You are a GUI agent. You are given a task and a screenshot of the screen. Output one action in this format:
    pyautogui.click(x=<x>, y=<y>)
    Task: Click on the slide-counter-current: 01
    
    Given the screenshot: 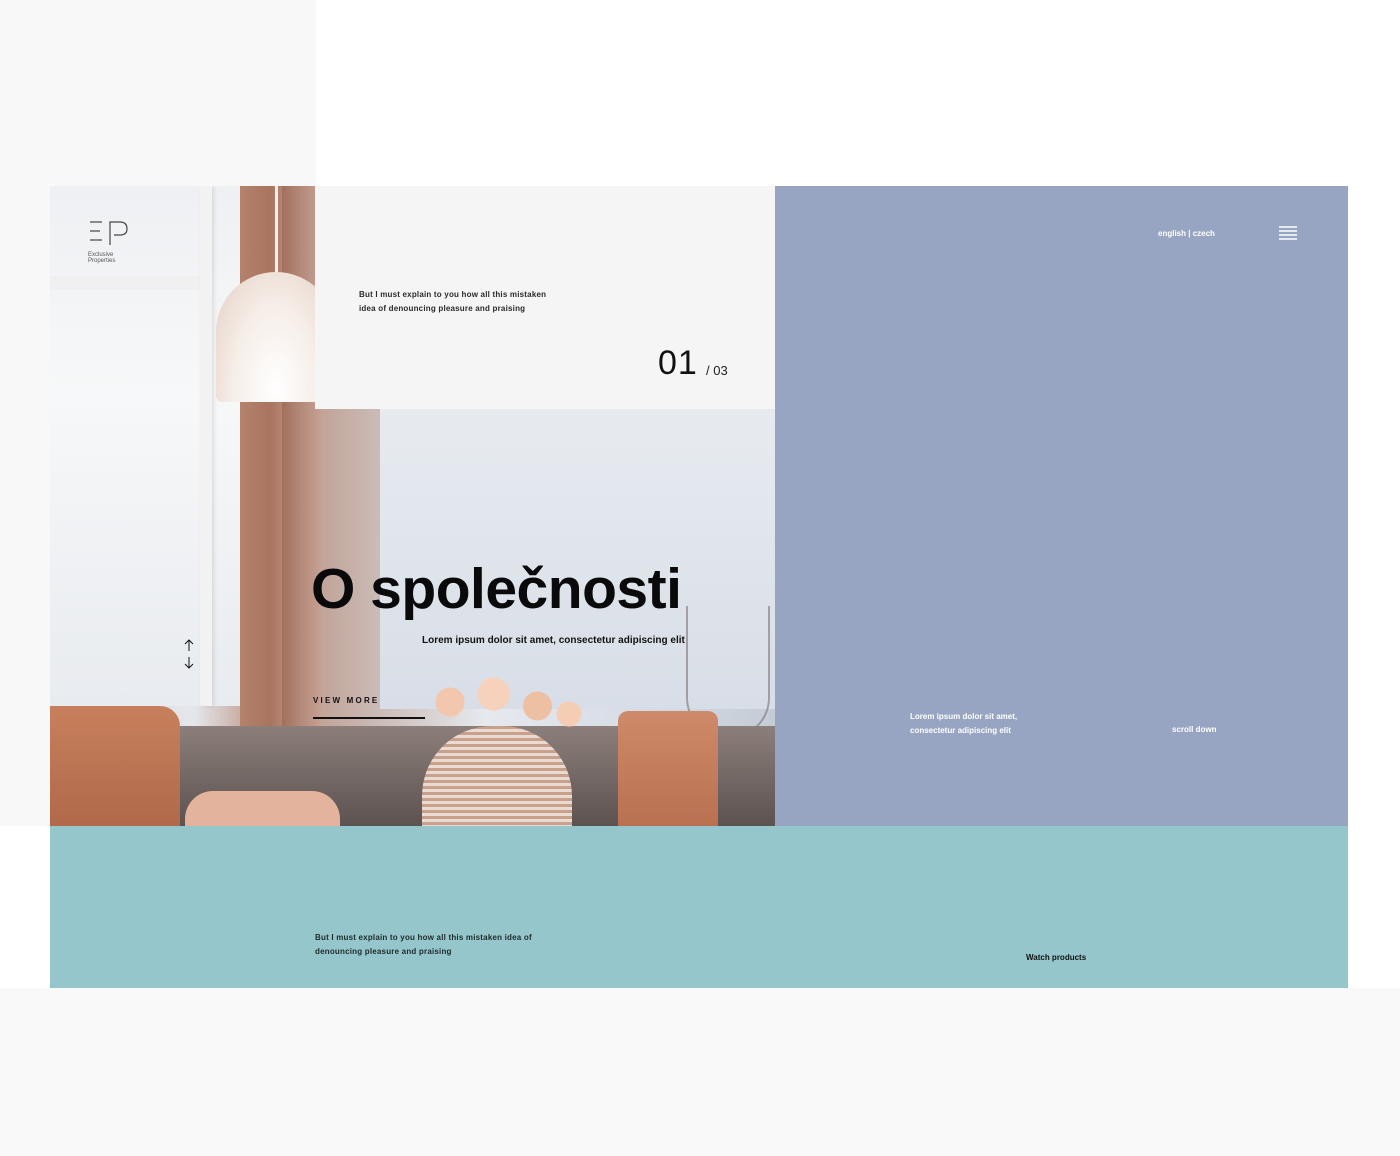 What is the action you would take?
    pyautogui.click(x=678, y=363)
    